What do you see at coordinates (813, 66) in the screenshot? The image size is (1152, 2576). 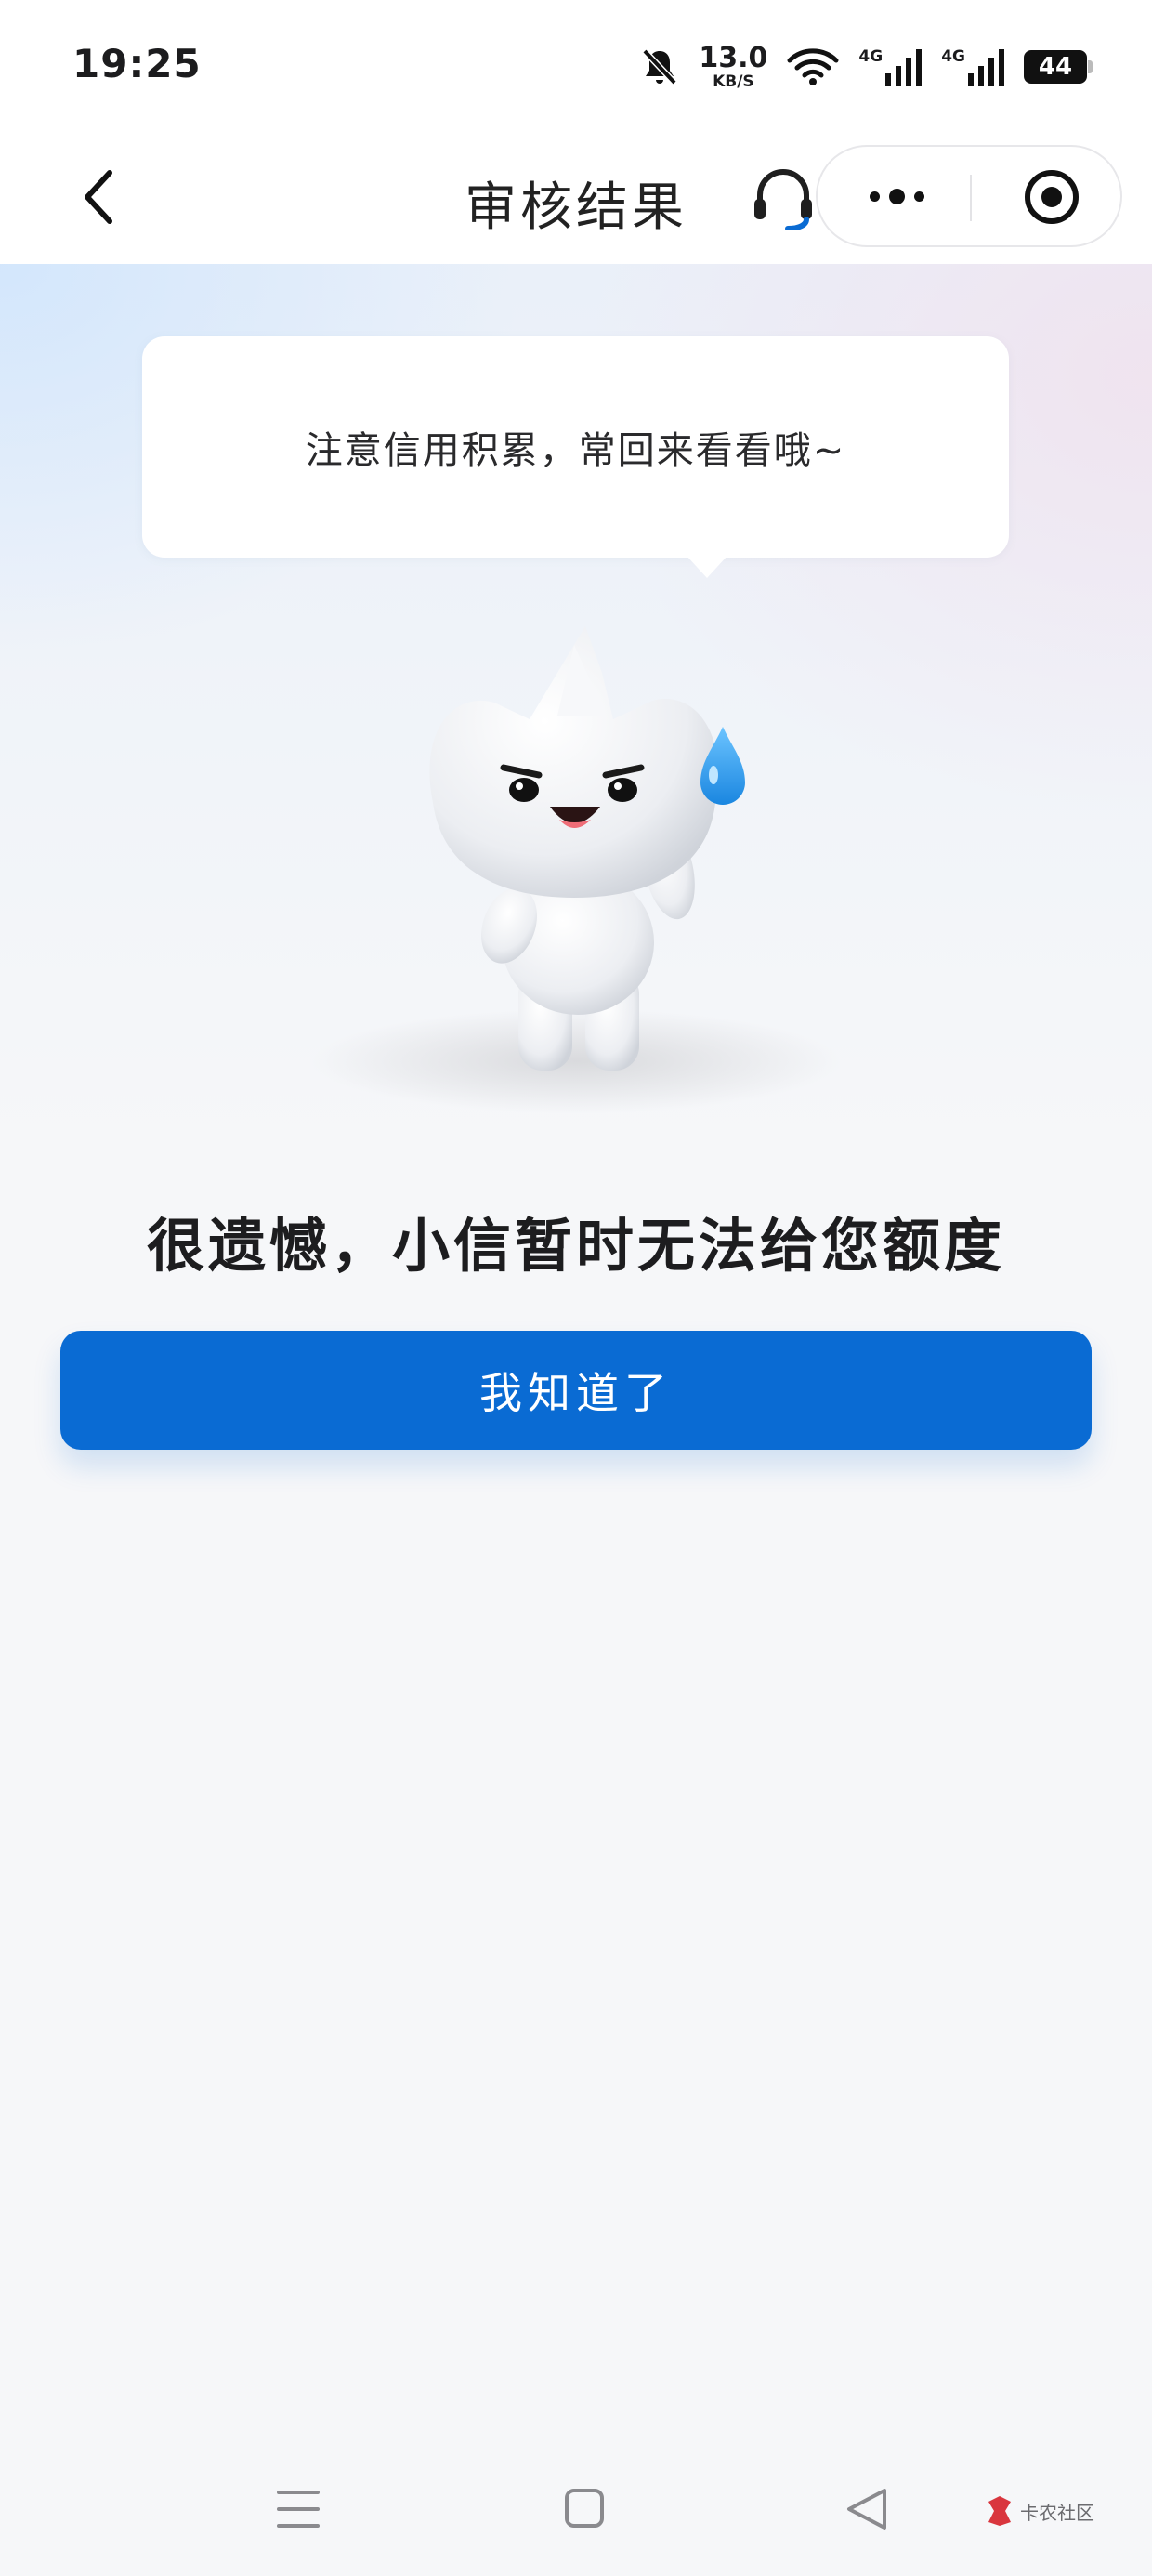 I see `wifi-icon` at bounding box center [813, 66].